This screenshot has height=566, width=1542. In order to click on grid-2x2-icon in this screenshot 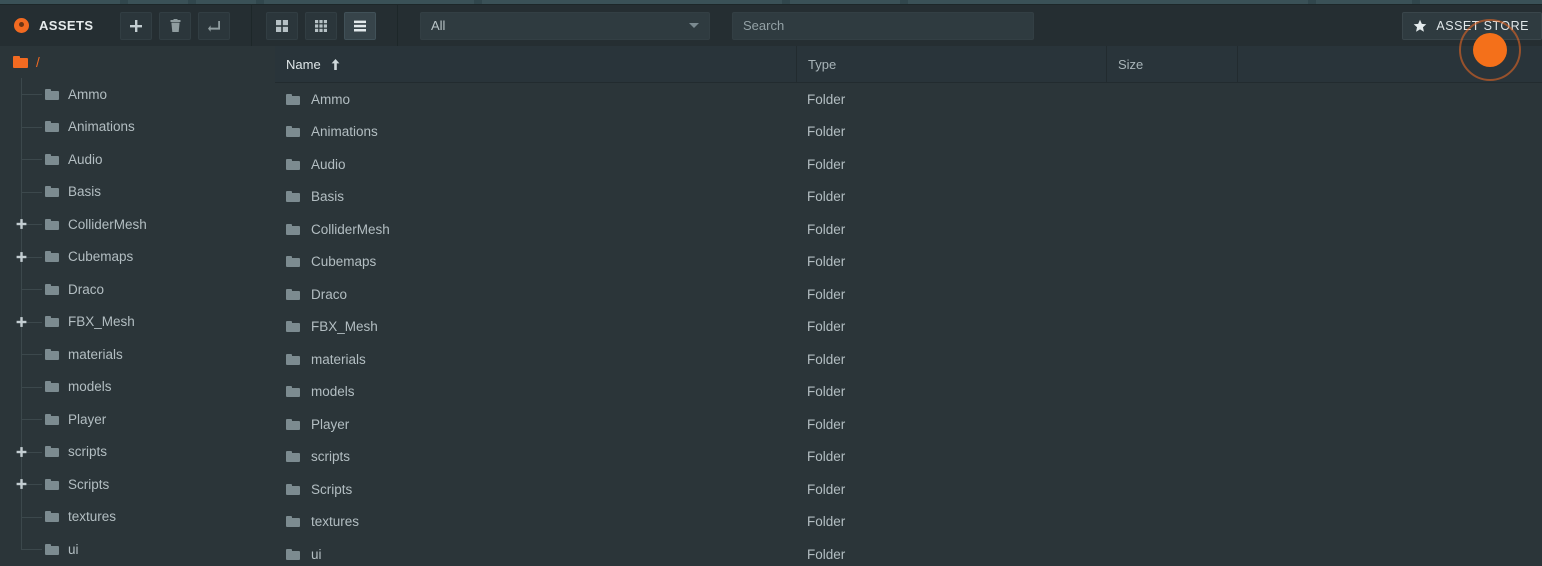, I will do `click(282, 25)`.